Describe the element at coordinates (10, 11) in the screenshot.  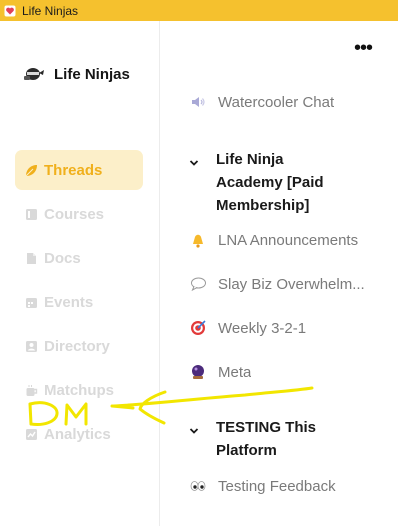
I see `app-icon` at that location.